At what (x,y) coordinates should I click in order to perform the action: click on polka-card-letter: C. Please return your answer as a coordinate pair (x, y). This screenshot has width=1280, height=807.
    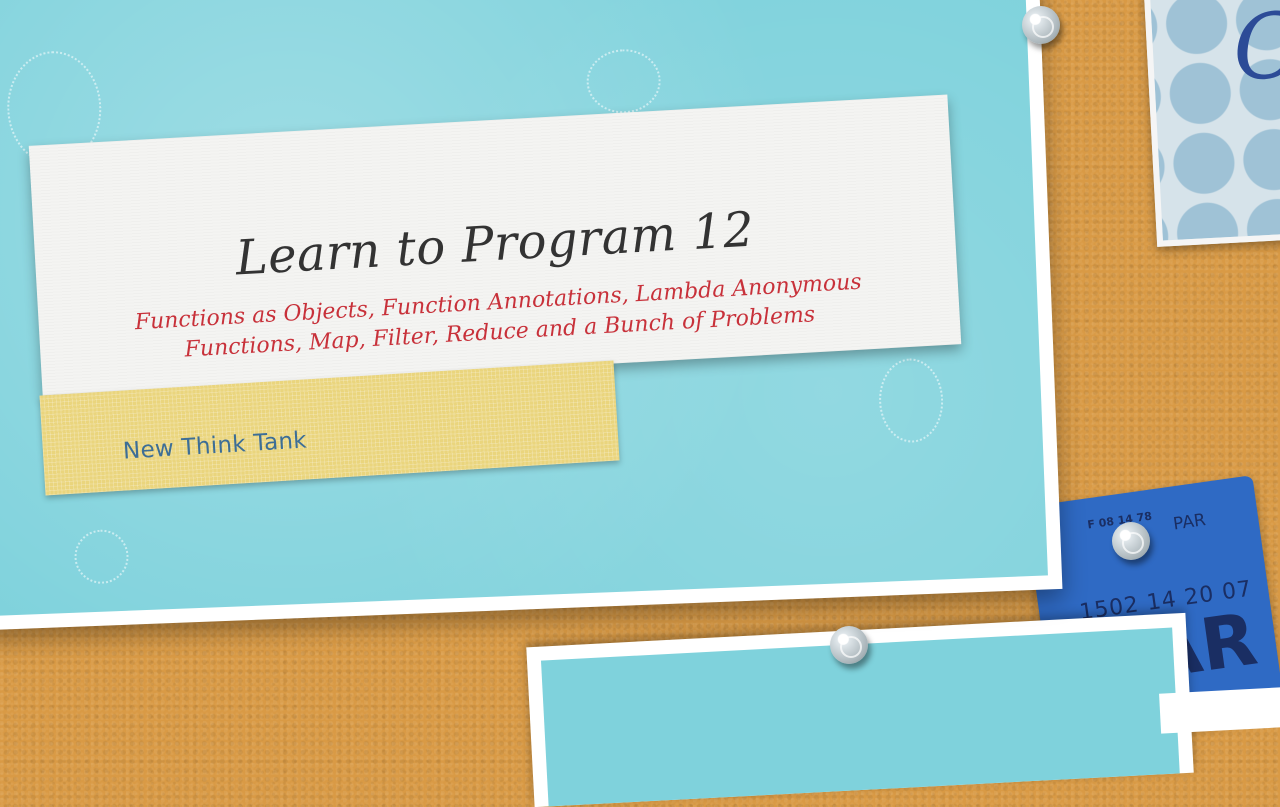
    Looking at the image, I should click on (1255, 51).